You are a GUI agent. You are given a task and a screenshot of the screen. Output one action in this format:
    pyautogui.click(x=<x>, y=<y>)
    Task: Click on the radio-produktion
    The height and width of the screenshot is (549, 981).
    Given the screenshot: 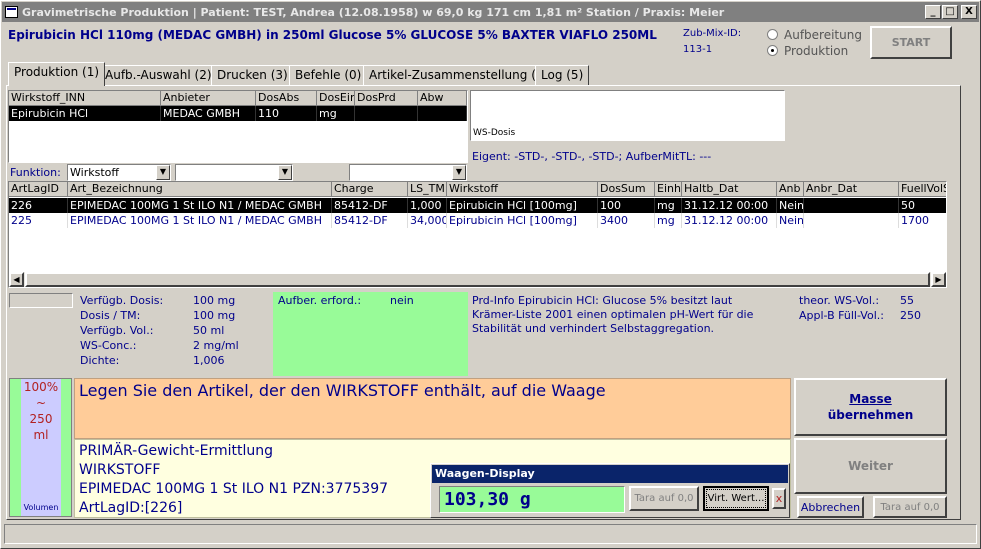 What is the action you would take?
    pyautogui.click(x=772, y=50)
    